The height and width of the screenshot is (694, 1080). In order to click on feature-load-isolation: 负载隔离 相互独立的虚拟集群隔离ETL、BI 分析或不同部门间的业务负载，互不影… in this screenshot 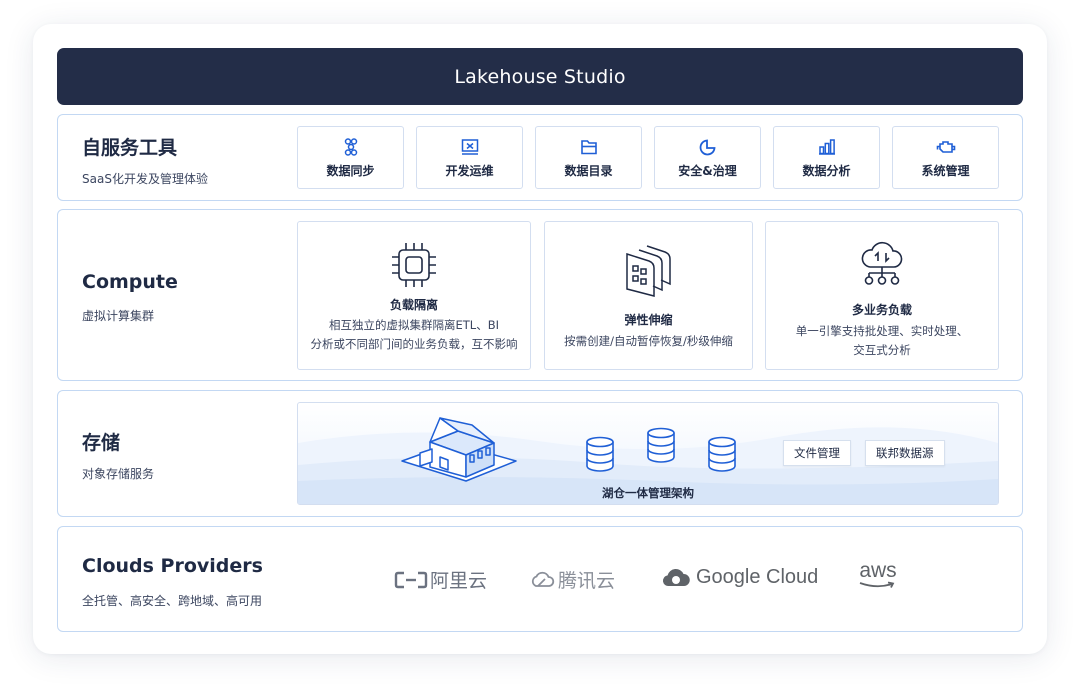, I will do `click(414, 295)`.